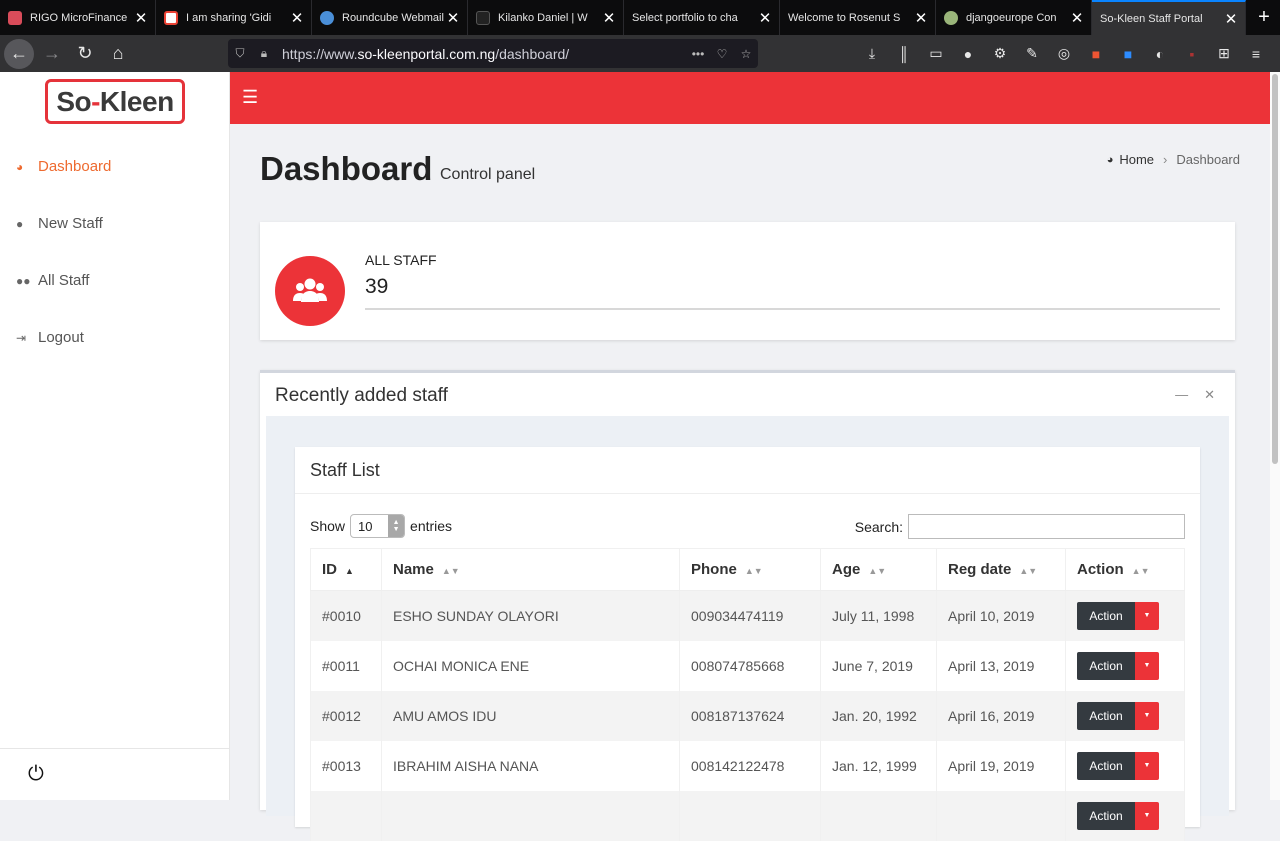 This screenshot has height=841, width=1280. What do you see at coordinates (746, 54) in the screenshot?
I see `bookmark-star-icon: ☆` at bounding box center [746, 54].